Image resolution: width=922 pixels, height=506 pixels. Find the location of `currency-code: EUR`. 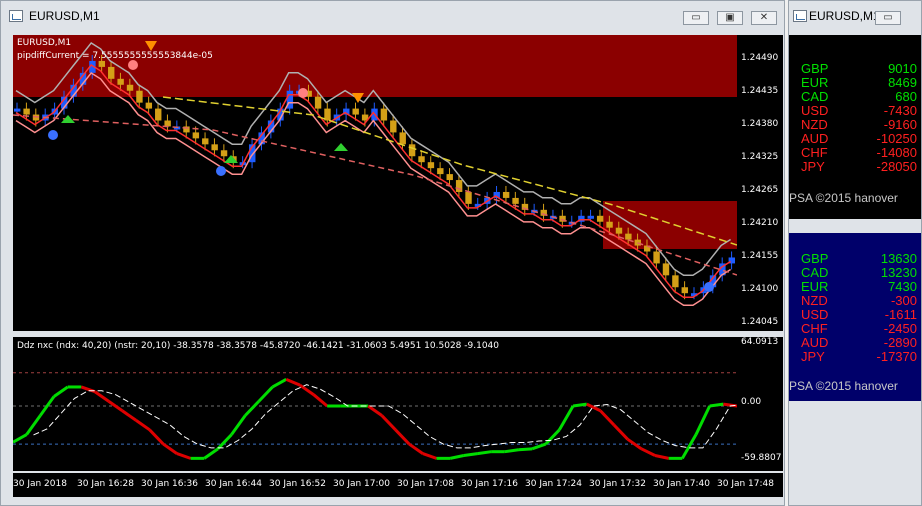

currency-code: EUR is located at coordinates (815, 82).